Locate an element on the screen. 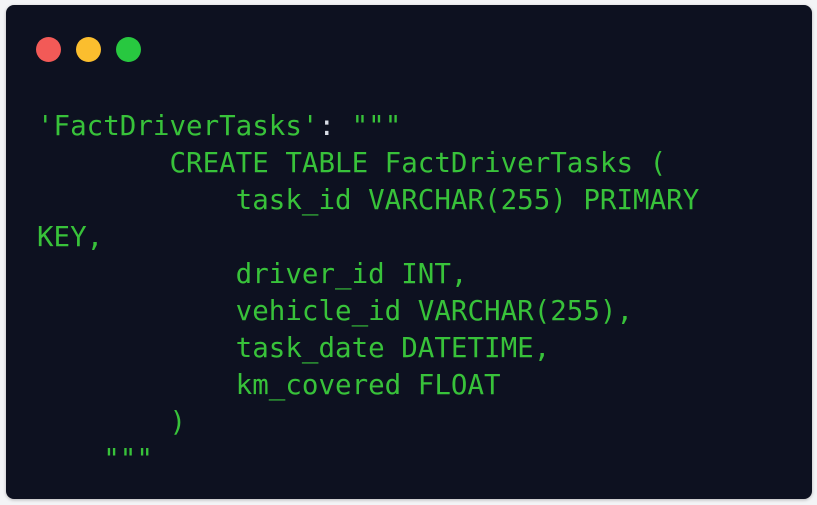  close-dot-icon is located at coordinates (48, 49).